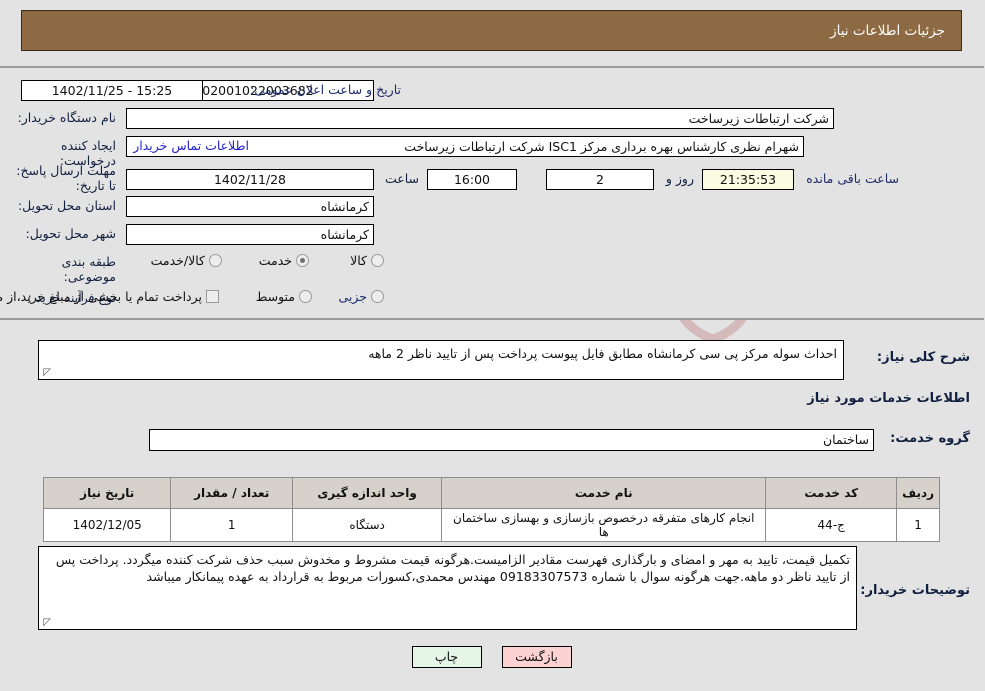 The image size is (985, 691). Describe the element at coordinates (213, 296) in the screenshot. I see `treasury-bond-checkbox` at that location.